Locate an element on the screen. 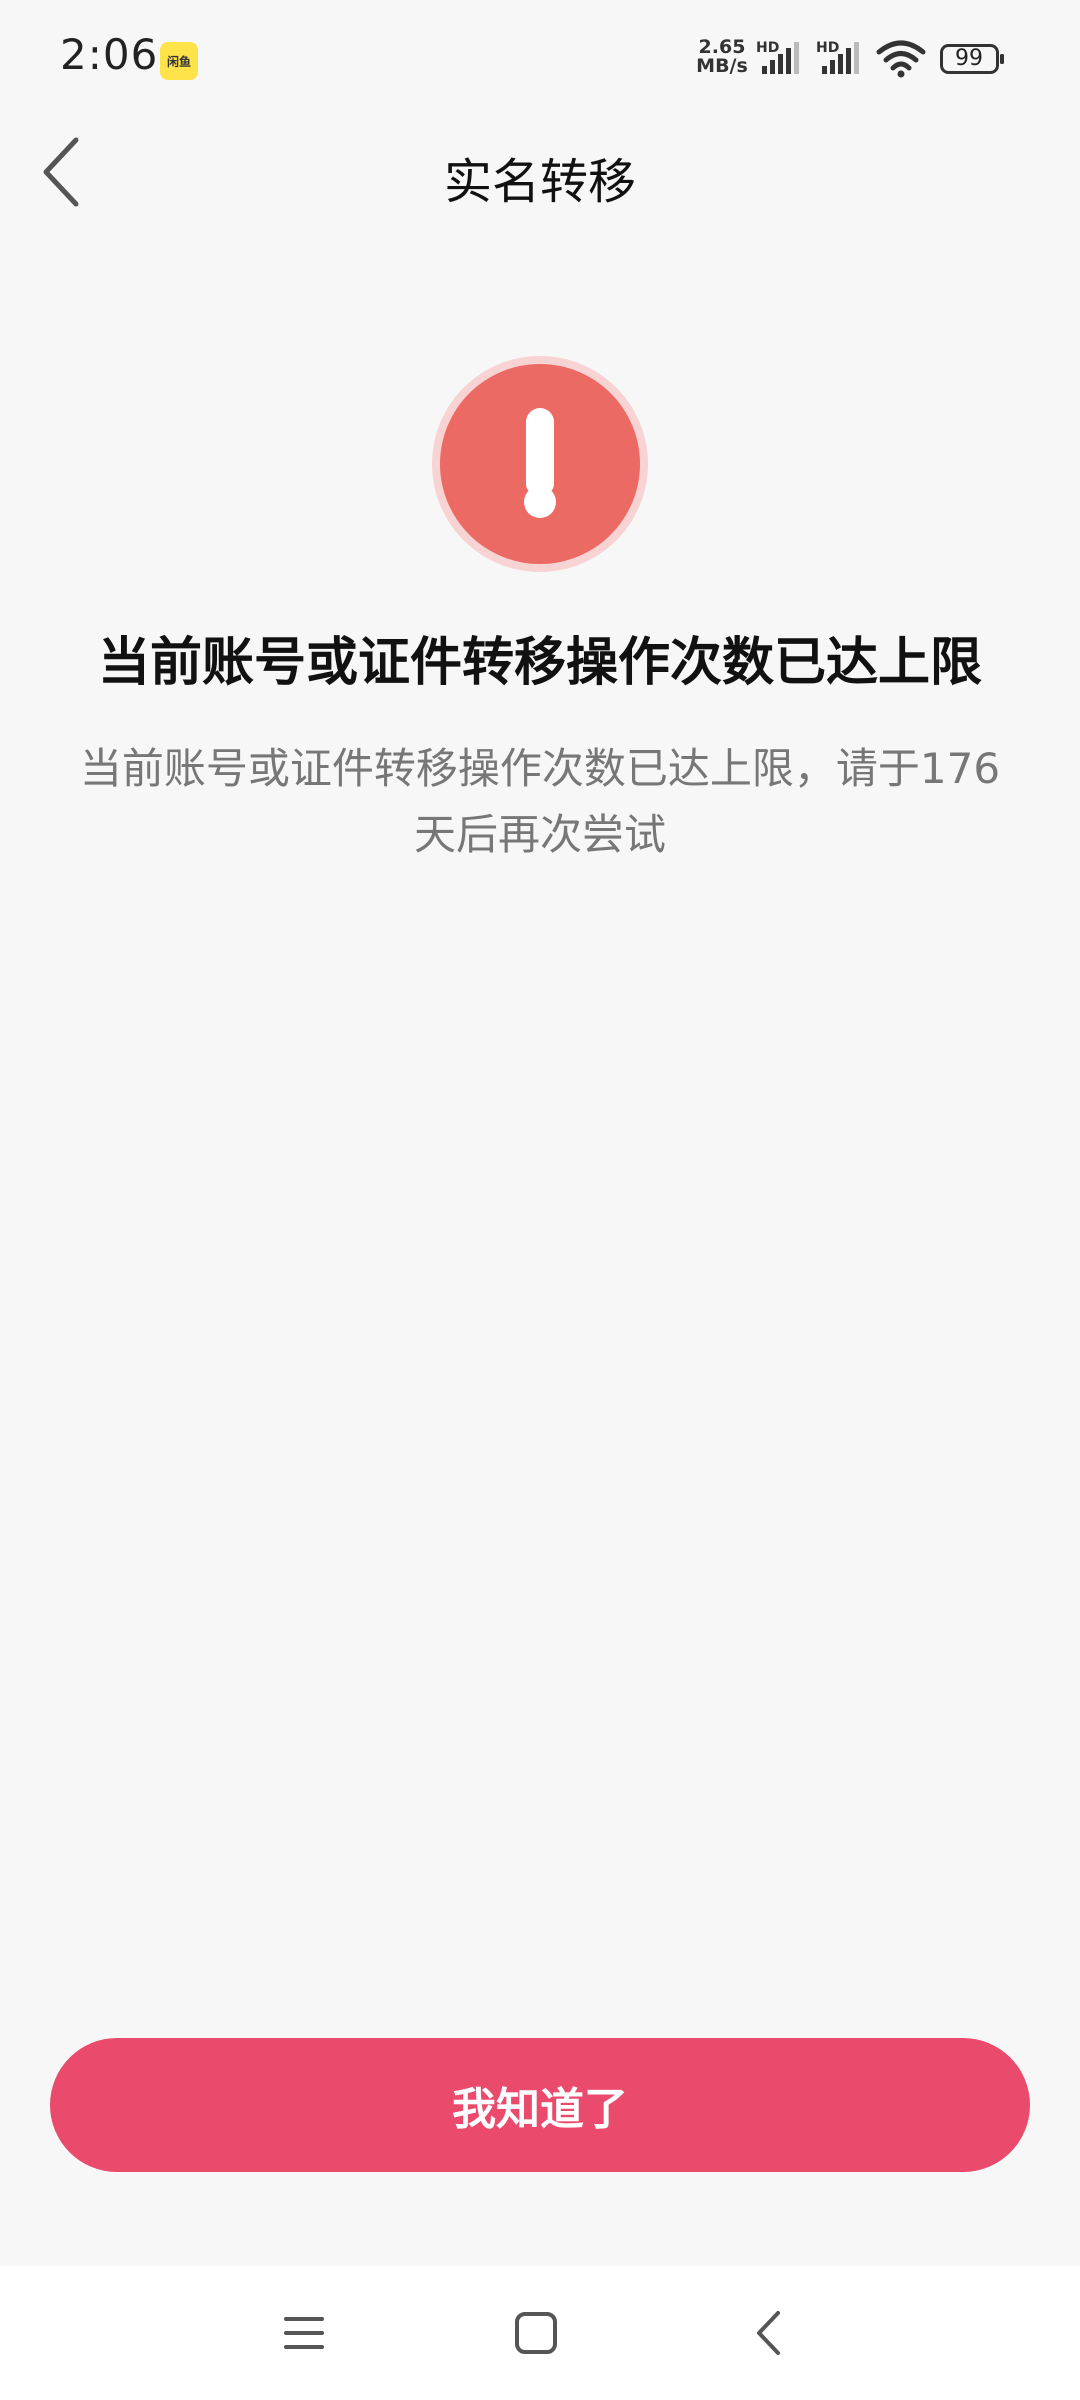 Image resolution: width=1080 pixels, height=2400 pixels. menu-icon is located at coordinates (304, 2333).